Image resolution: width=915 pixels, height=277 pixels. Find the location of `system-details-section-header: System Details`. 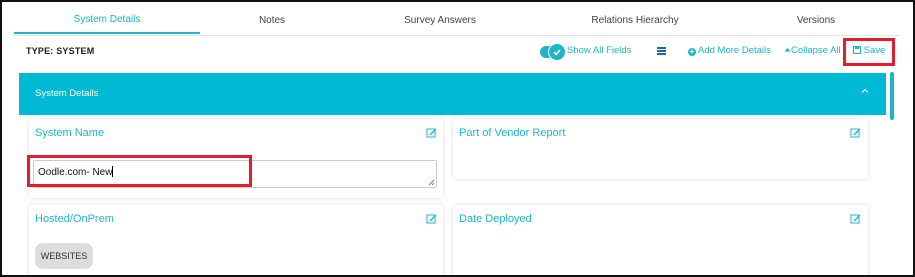

system-details-section-header: System Details is located at coordinates (452, 94).